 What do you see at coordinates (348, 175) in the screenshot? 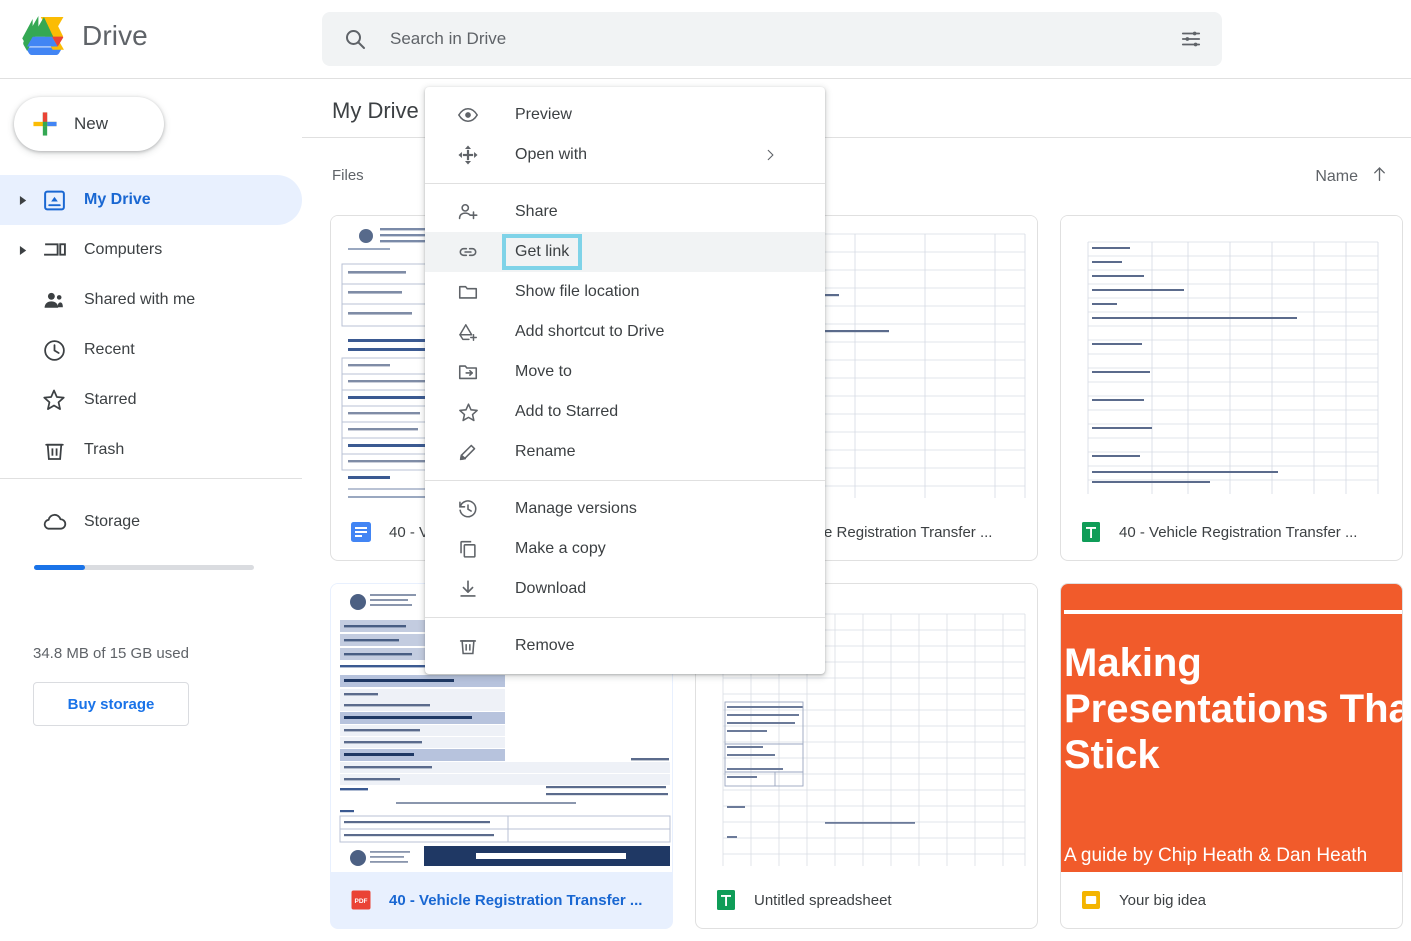
I see `files-section-label: Files` at bounding box center [348, 175].